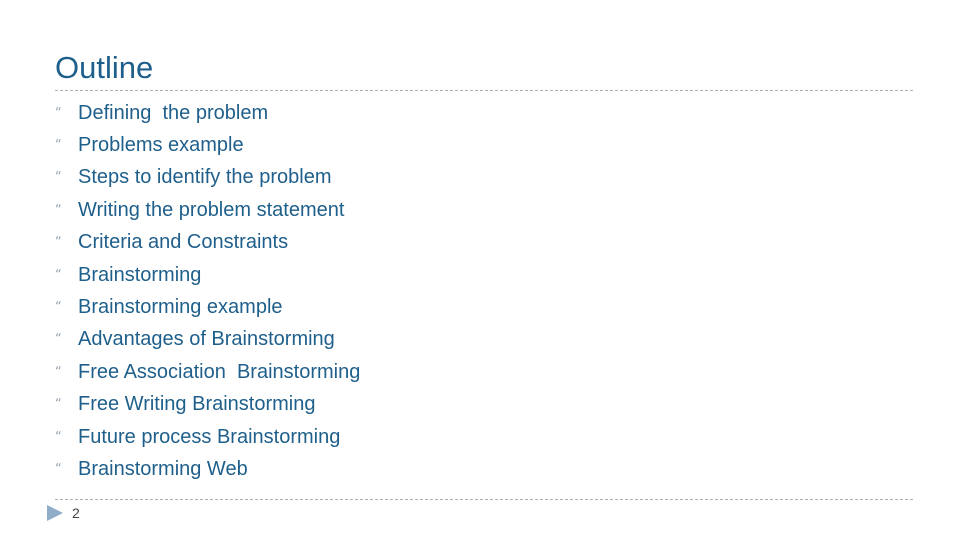  What do you see at coordinates (104, 67) in the screenshot?
I see `slide-title: Outline` at bounding box center [104, 67].